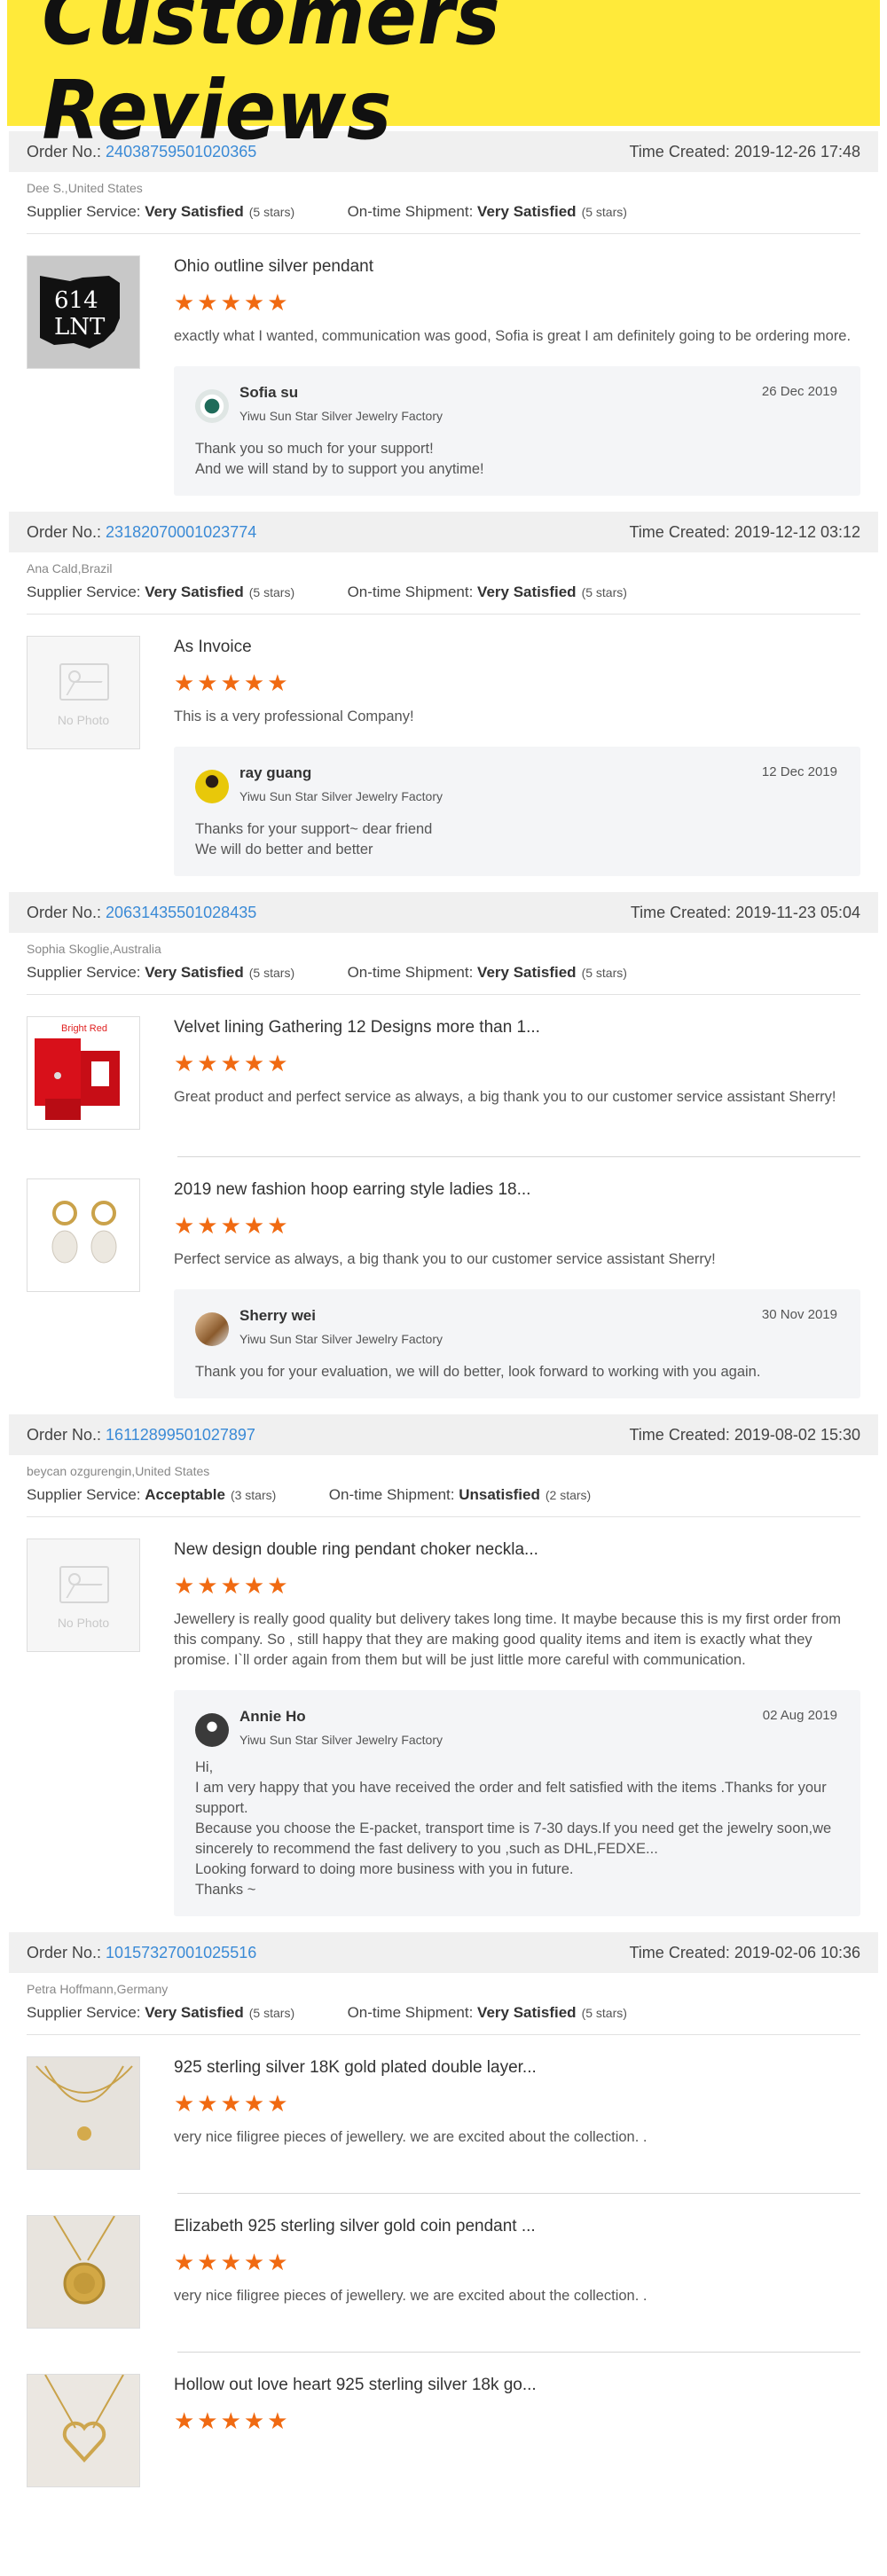  I want to click on supplier-rating: Very Satisfied, so click(194, 211).